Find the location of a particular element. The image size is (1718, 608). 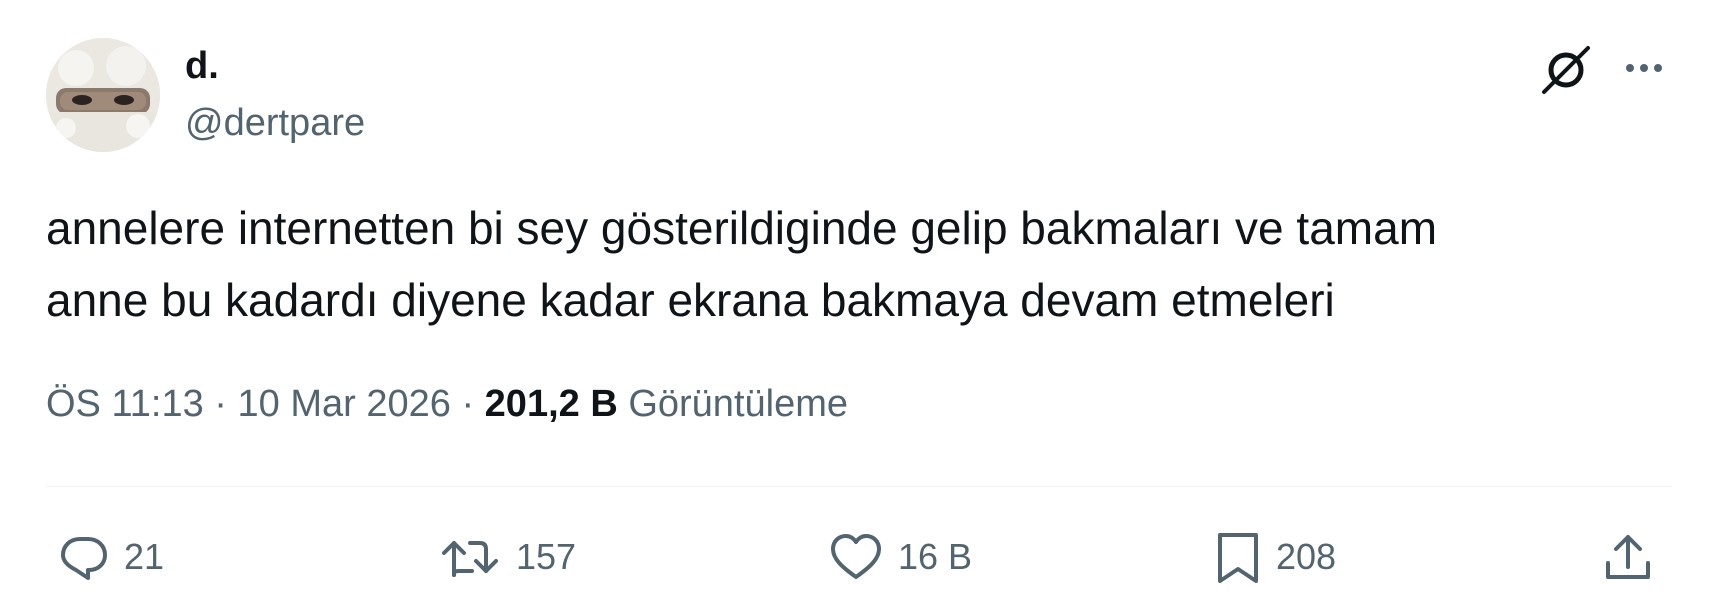

views-link: 201,2 B Görüntüleme is located at coordinates (666, 404).